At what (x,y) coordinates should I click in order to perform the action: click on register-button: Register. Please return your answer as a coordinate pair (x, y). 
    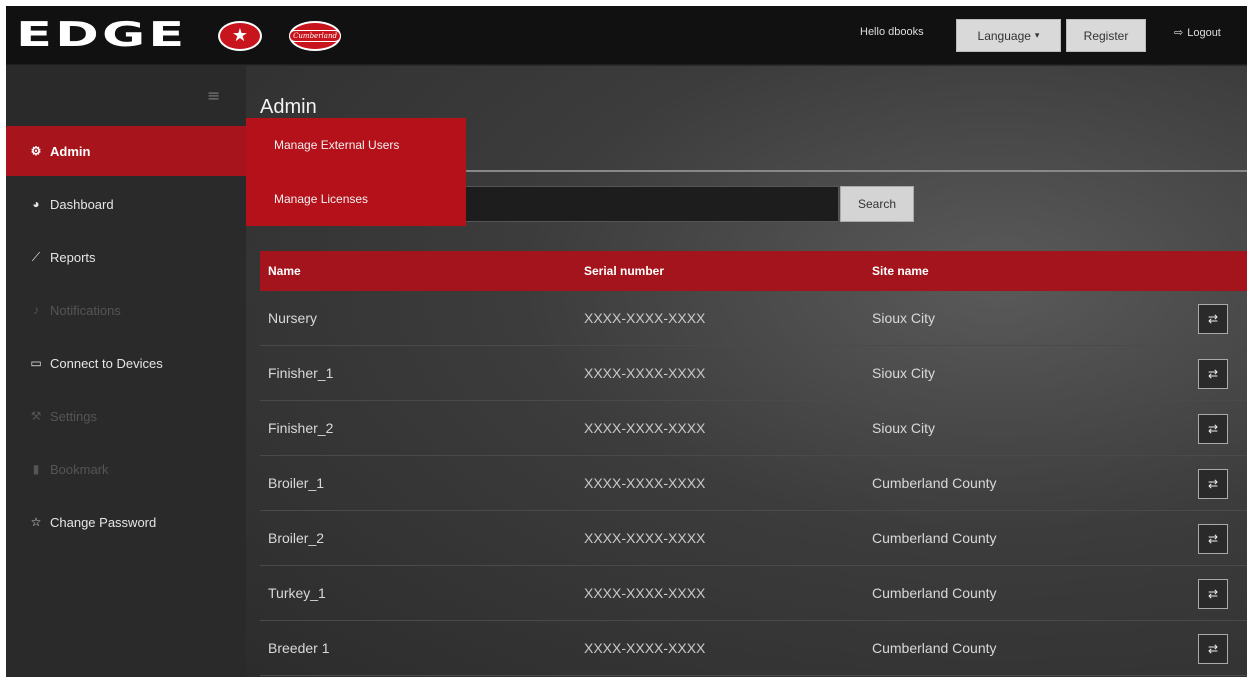
    Looking at the image, I should click on (1106, 35).